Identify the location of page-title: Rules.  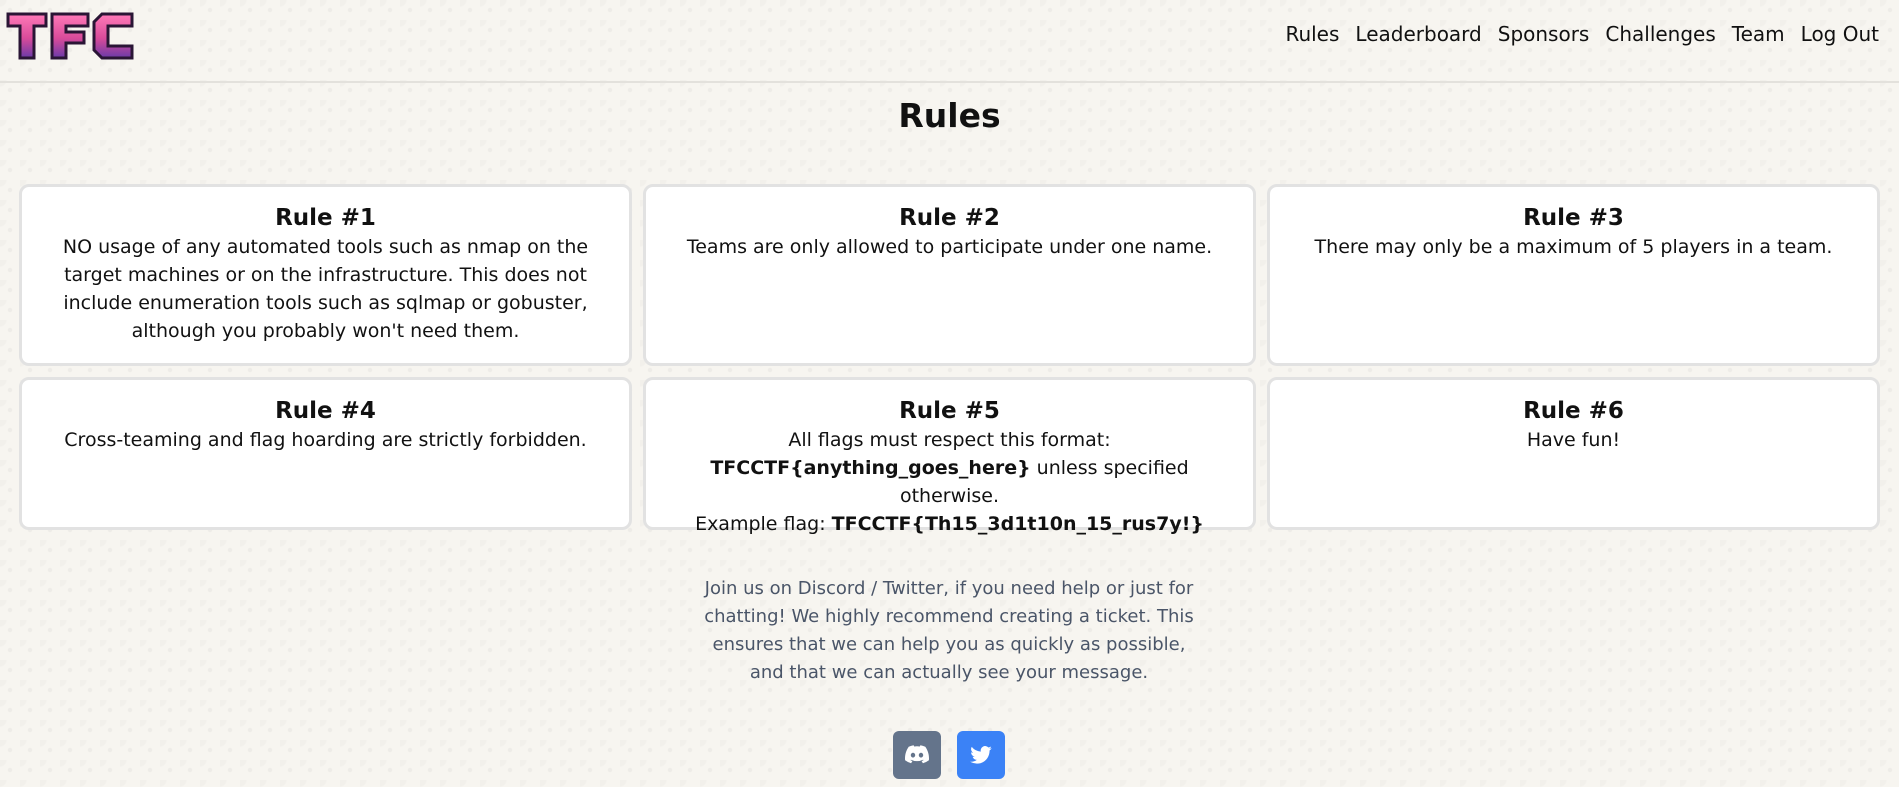
(949, 115).